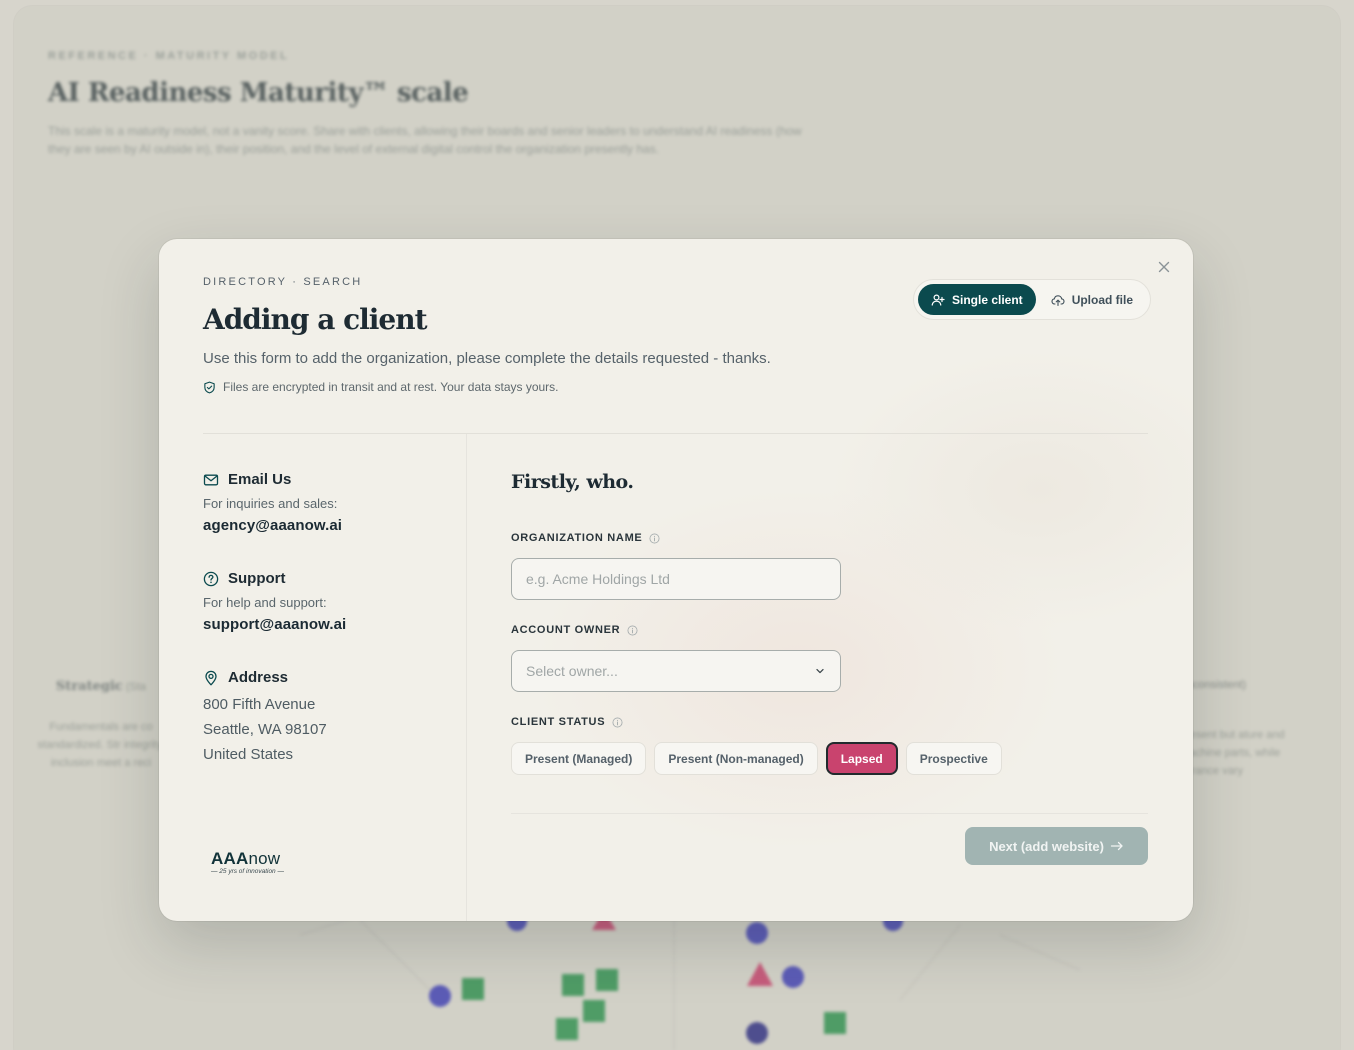 The image size is (1354, 1050). What do you see at coordinates (274, 624) in the screenshot?
I see `support-link: support@aaanow.ai` at bounding box center [274, 624].